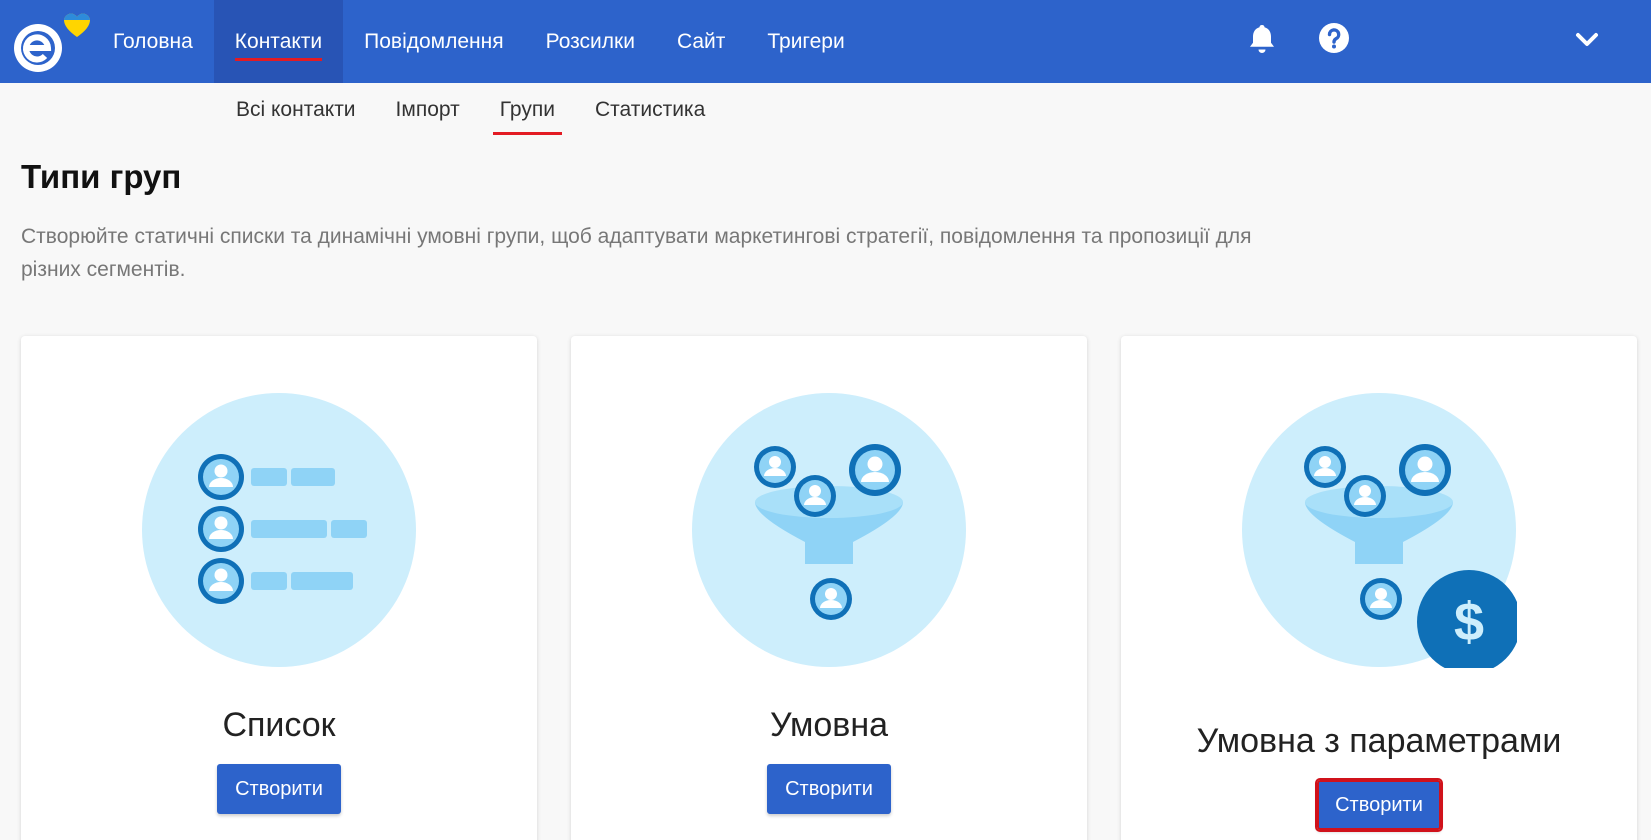 The width and height of the screenshot is (1651, 840). What do you see at coordinates (52, 41) in the screenshot?
I see `logo-icon` at bounding box center [52, 41].